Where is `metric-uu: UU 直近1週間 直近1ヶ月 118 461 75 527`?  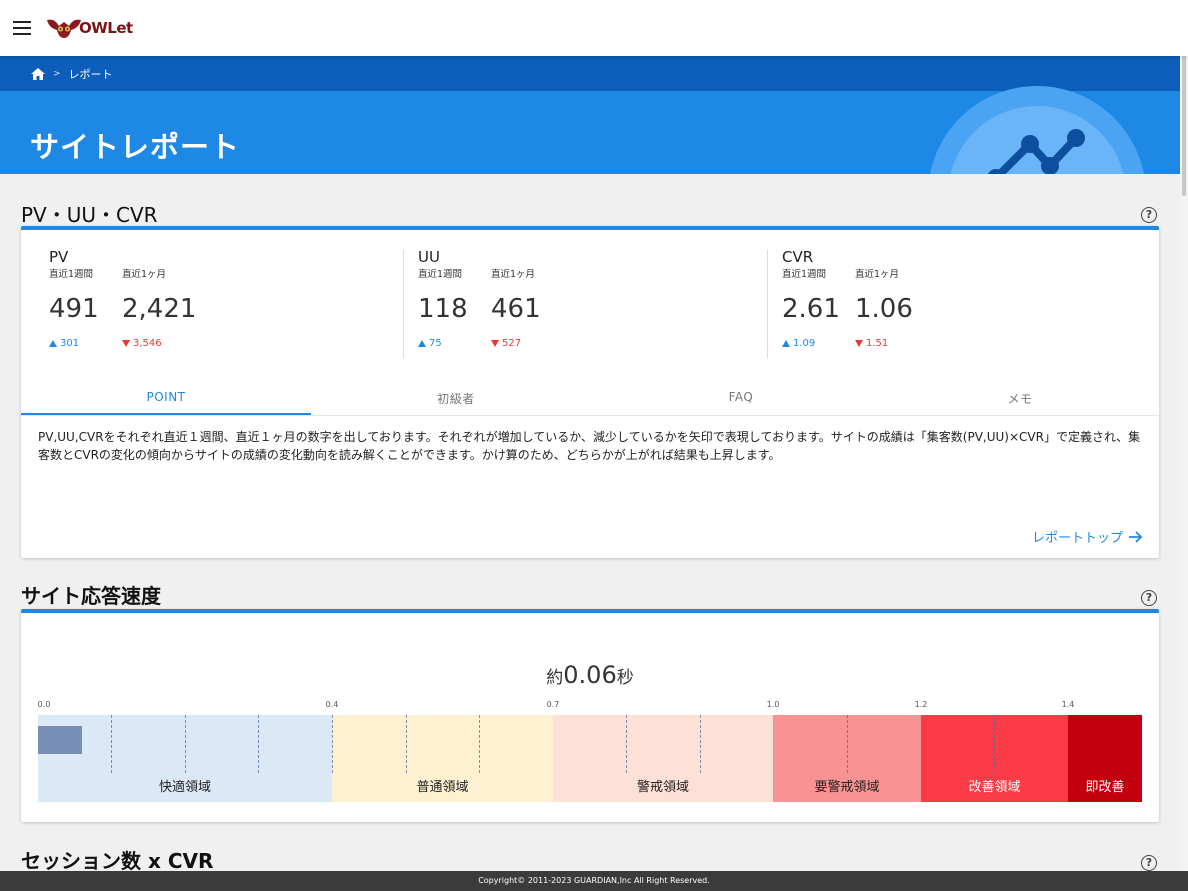
metric-uu: UU 直近1週間 直近1ヶ月 118 461 75 527 is located at coordinates (479, 298).